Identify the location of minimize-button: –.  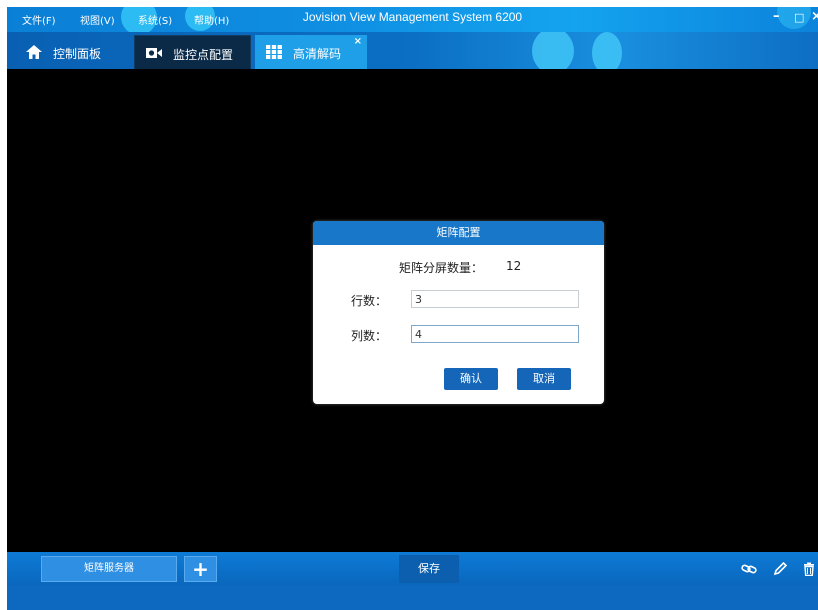
(776, 16).